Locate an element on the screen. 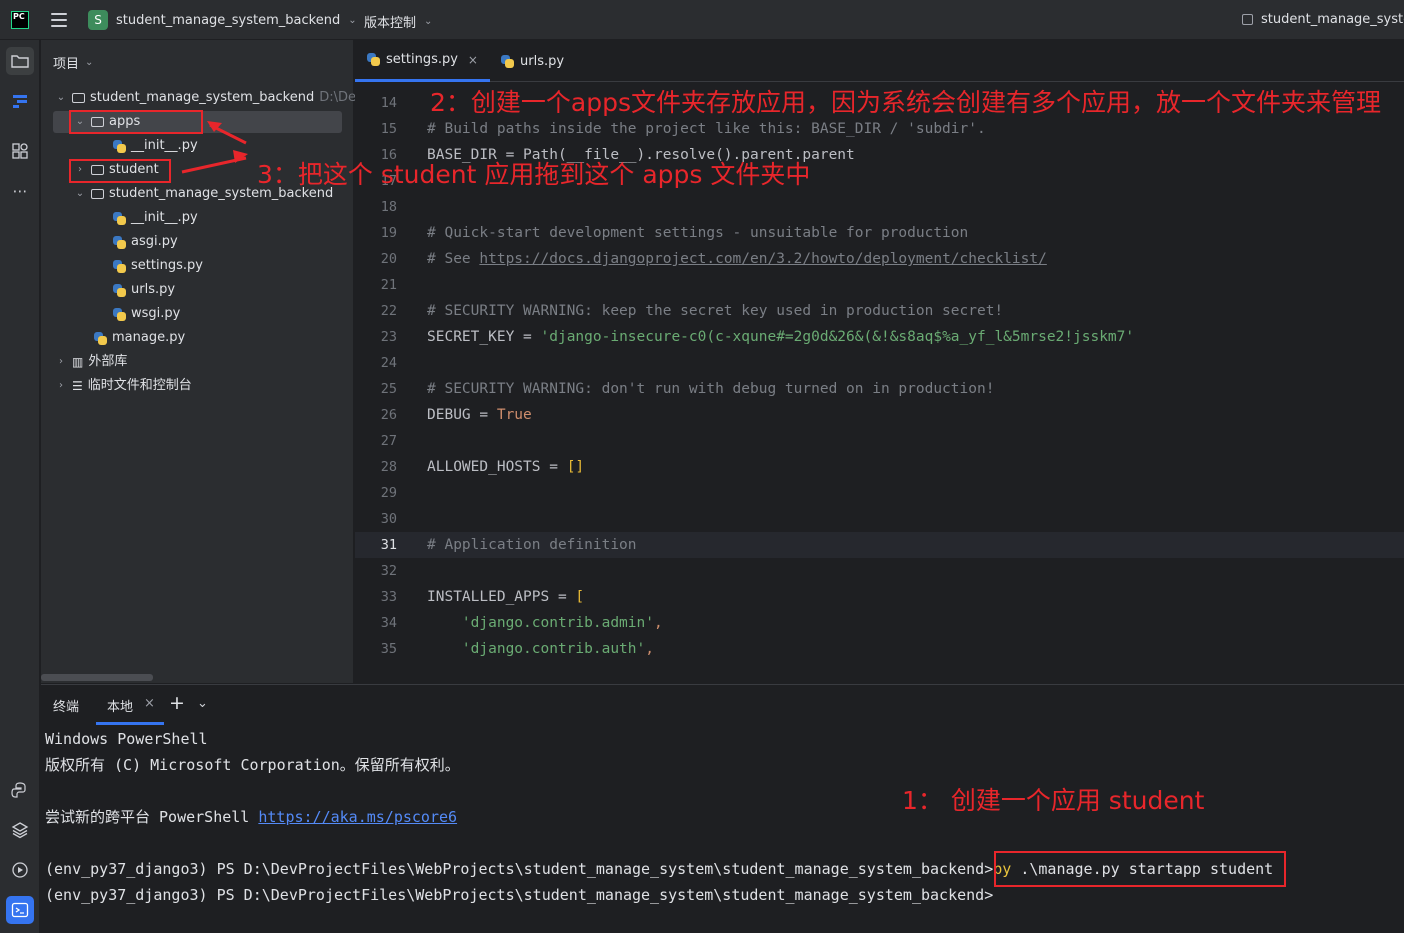 The image size is (1404, 933). annotation-arrows is located at coordinates (214, 147).